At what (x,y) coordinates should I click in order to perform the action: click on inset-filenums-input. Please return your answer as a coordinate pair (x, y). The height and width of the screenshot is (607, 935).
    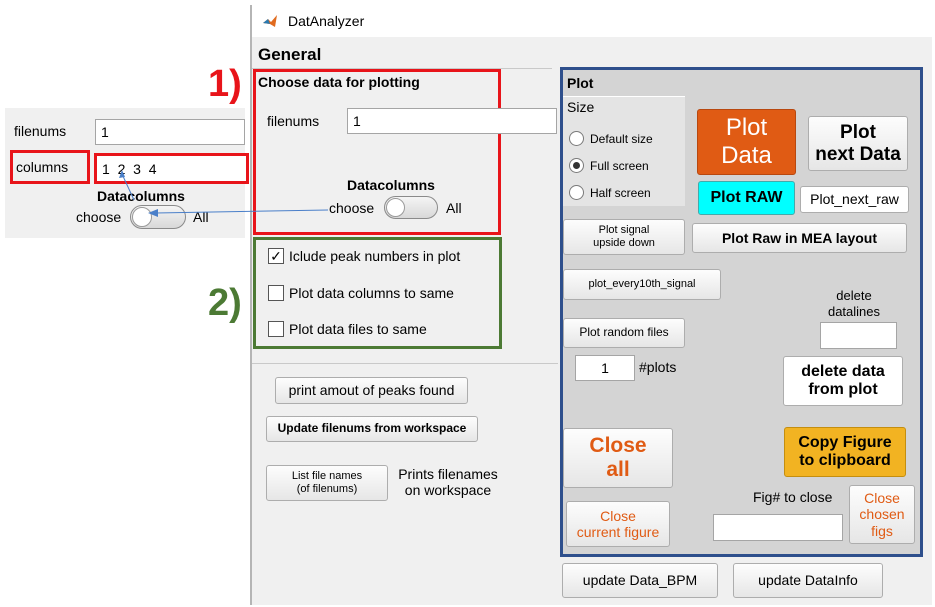
    Looking at the image, I should click on (170, 132).